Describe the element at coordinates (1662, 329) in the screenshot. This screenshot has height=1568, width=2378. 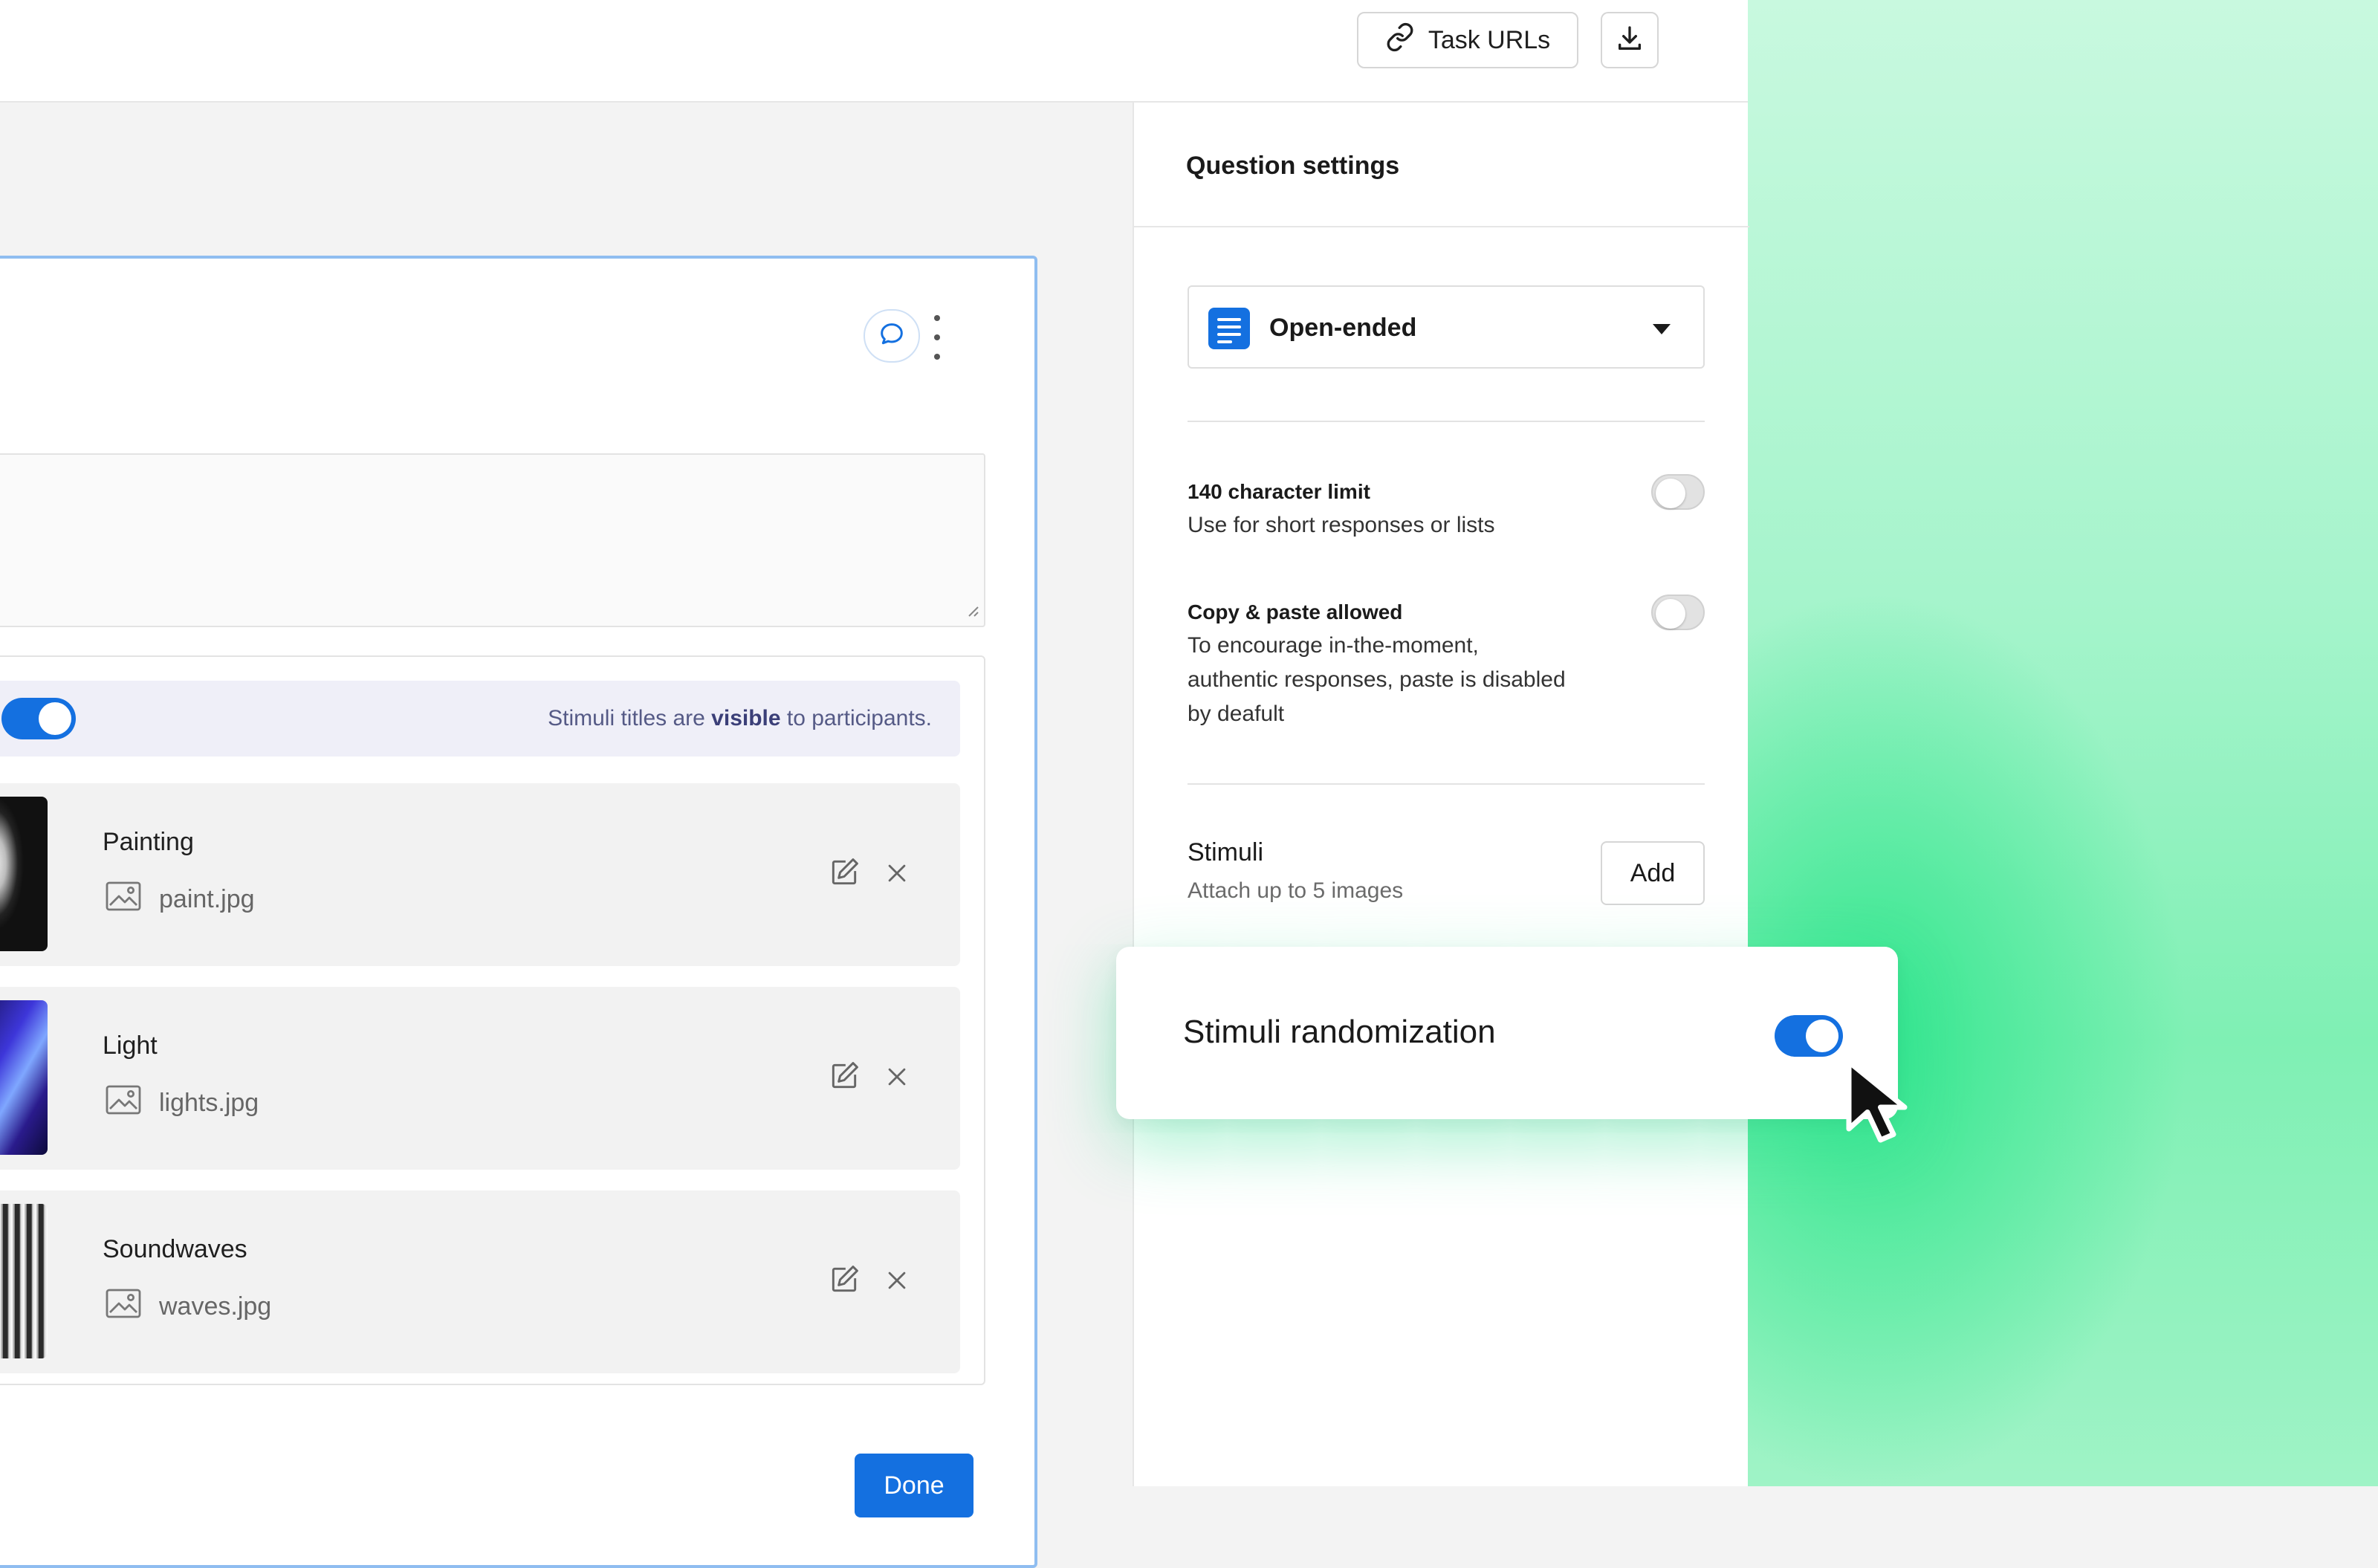
I see `chevron-down-icon` at that location.